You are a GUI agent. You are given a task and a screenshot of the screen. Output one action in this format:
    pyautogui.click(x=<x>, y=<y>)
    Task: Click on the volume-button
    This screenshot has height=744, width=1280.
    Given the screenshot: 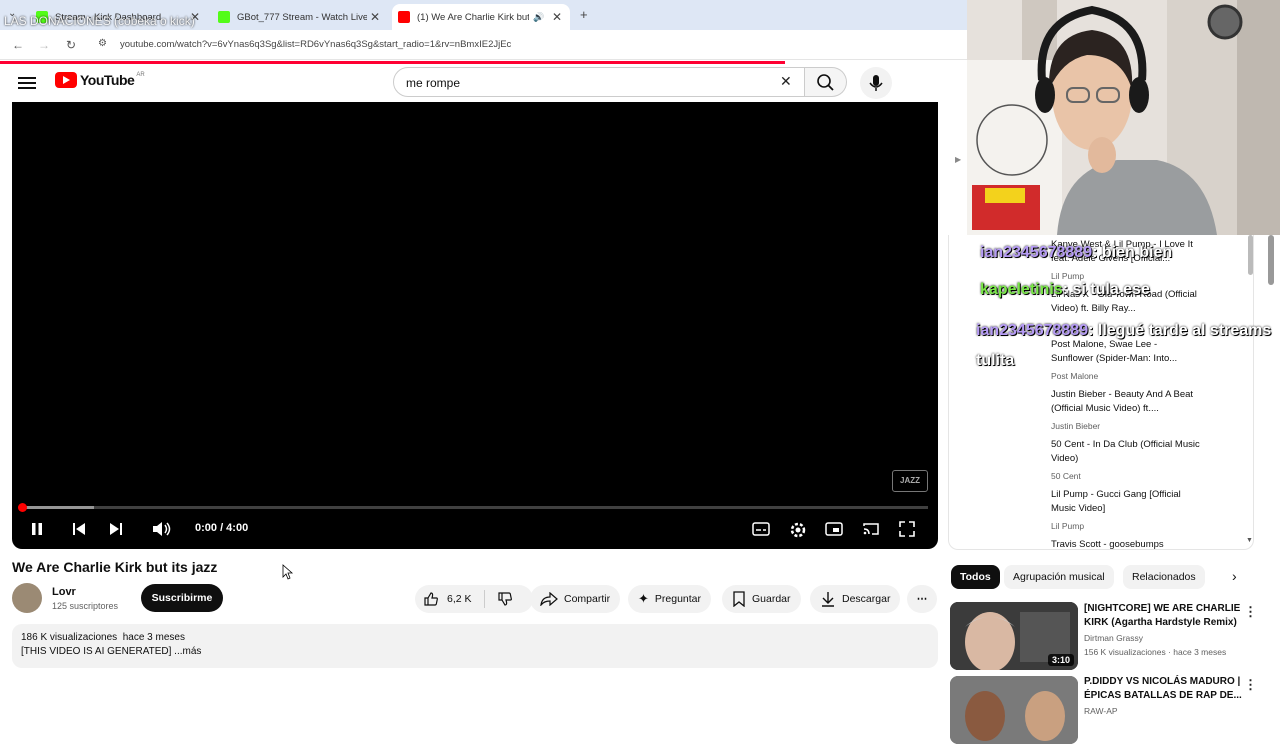 What is the action you would take?
    pyautogui.click(x=162, y=530)
    